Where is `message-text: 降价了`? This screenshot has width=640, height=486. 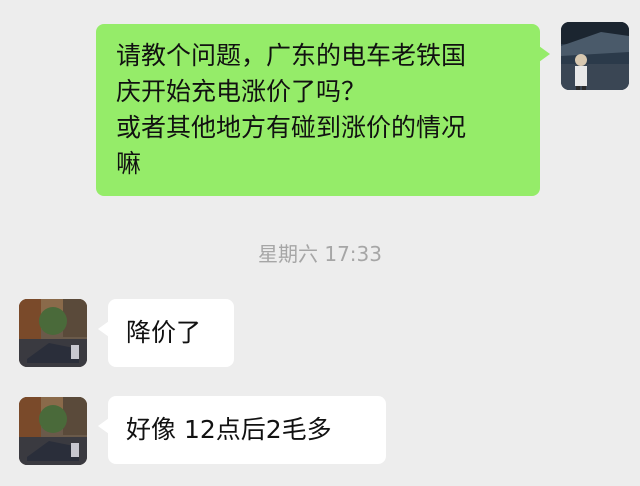 message-text: 降价了 is located at coordinates (164, 332).